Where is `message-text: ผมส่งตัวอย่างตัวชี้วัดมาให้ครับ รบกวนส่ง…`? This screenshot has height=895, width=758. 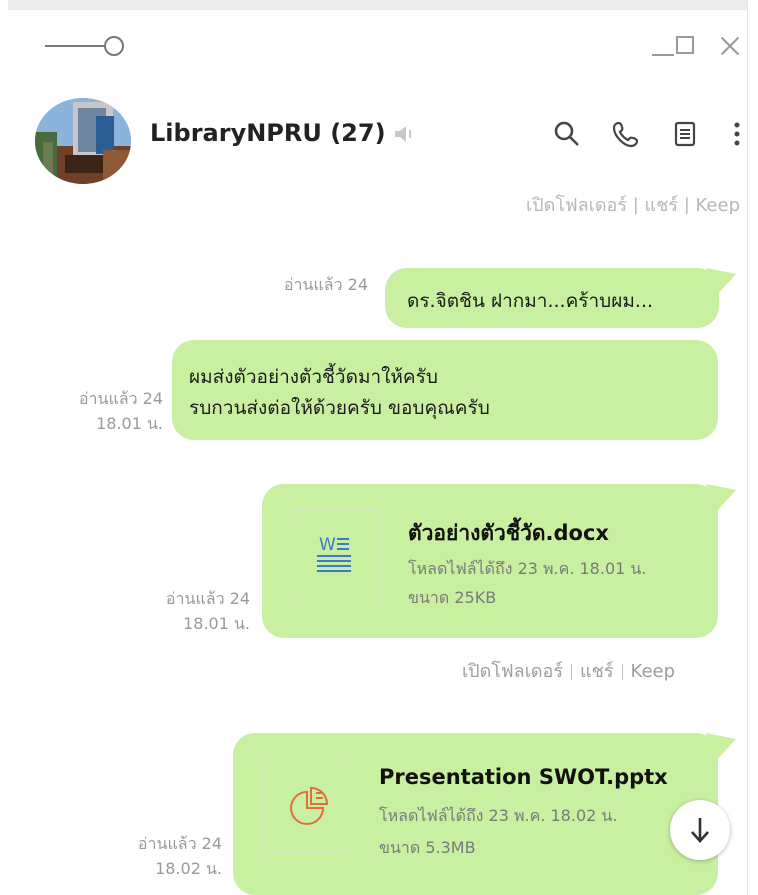 message-text: ผมส่งตัวอย่างตัวชี้วัดมาให้ครับ รบกวนส่ง… is located at coordinates (339, 393).